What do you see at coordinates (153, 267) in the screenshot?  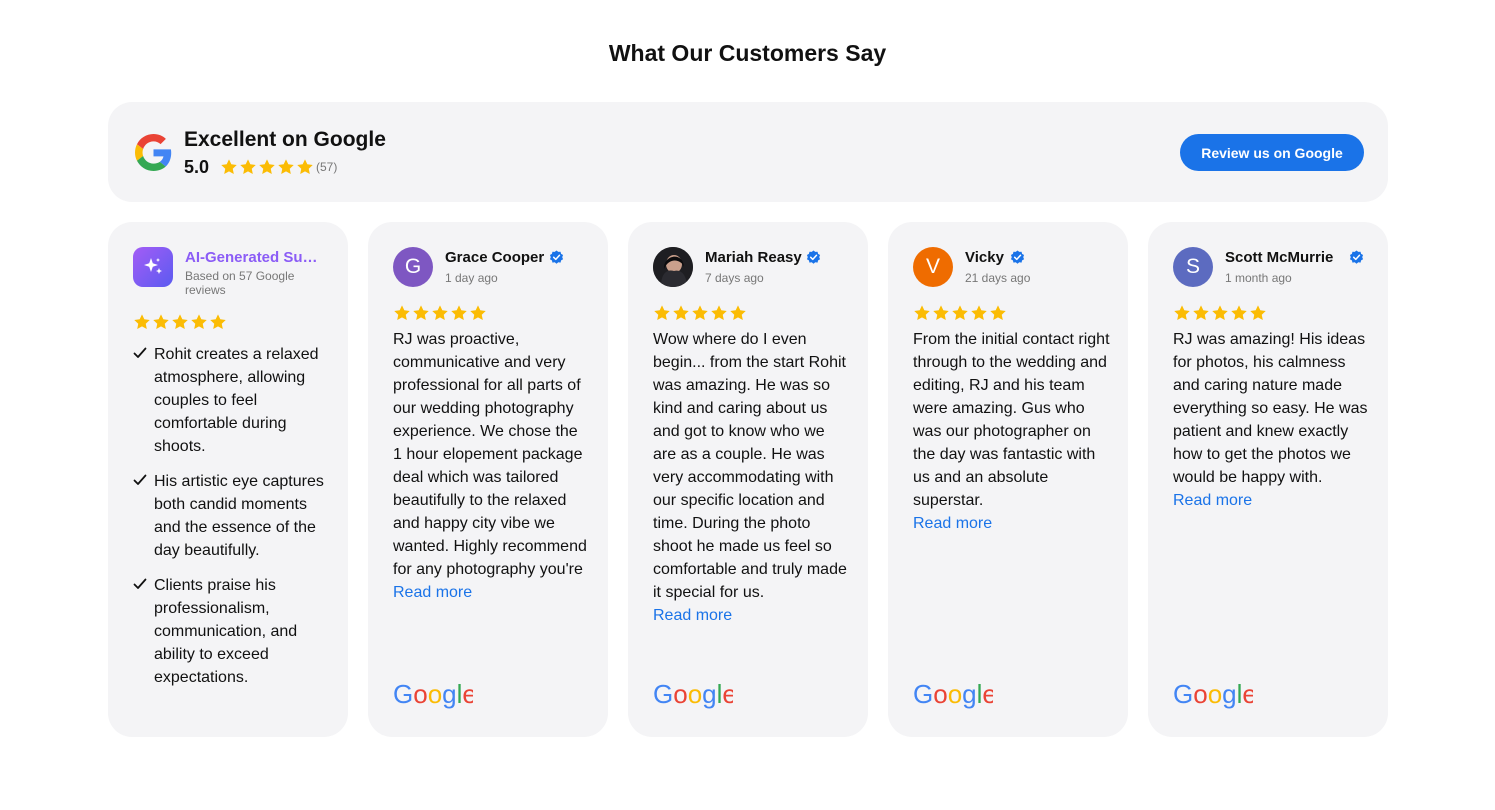 I see `sparkle-icon` at bounding box center [153, 267].